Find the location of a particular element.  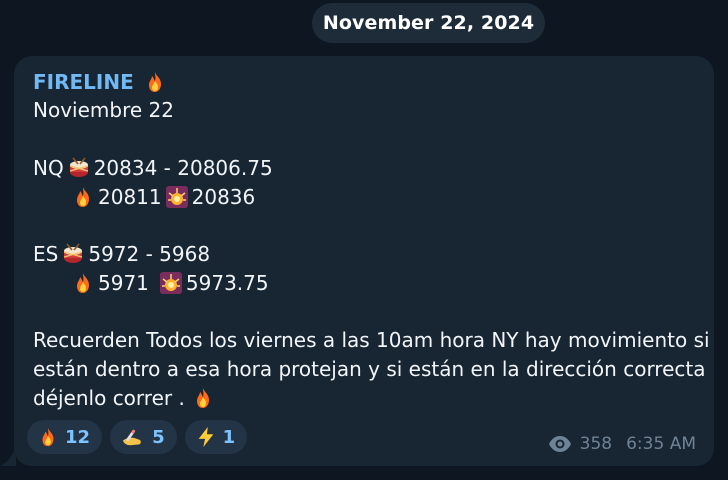

body-text-3: déjenlo correr . is located at coordinates (109, 398).